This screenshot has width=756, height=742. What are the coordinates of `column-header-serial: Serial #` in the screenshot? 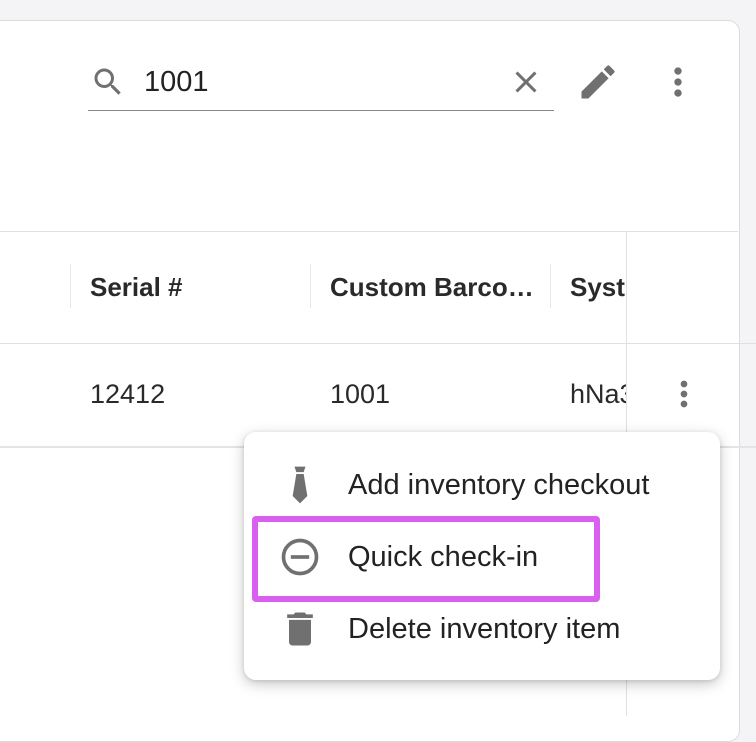 It's located at (195, 287).